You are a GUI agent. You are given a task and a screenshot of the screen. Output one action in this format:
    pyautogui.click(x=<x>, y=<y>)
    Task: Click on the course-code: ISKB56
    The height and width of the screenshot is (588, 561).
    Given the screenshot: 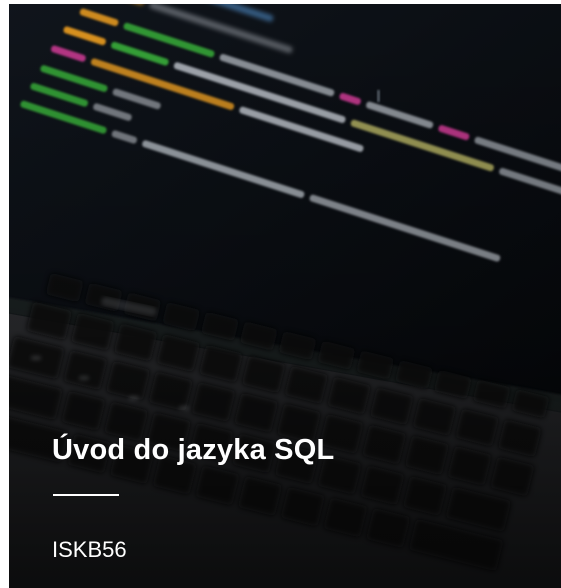 What is the action you would take?
    pyautogui.click(x=89, y=549)
    